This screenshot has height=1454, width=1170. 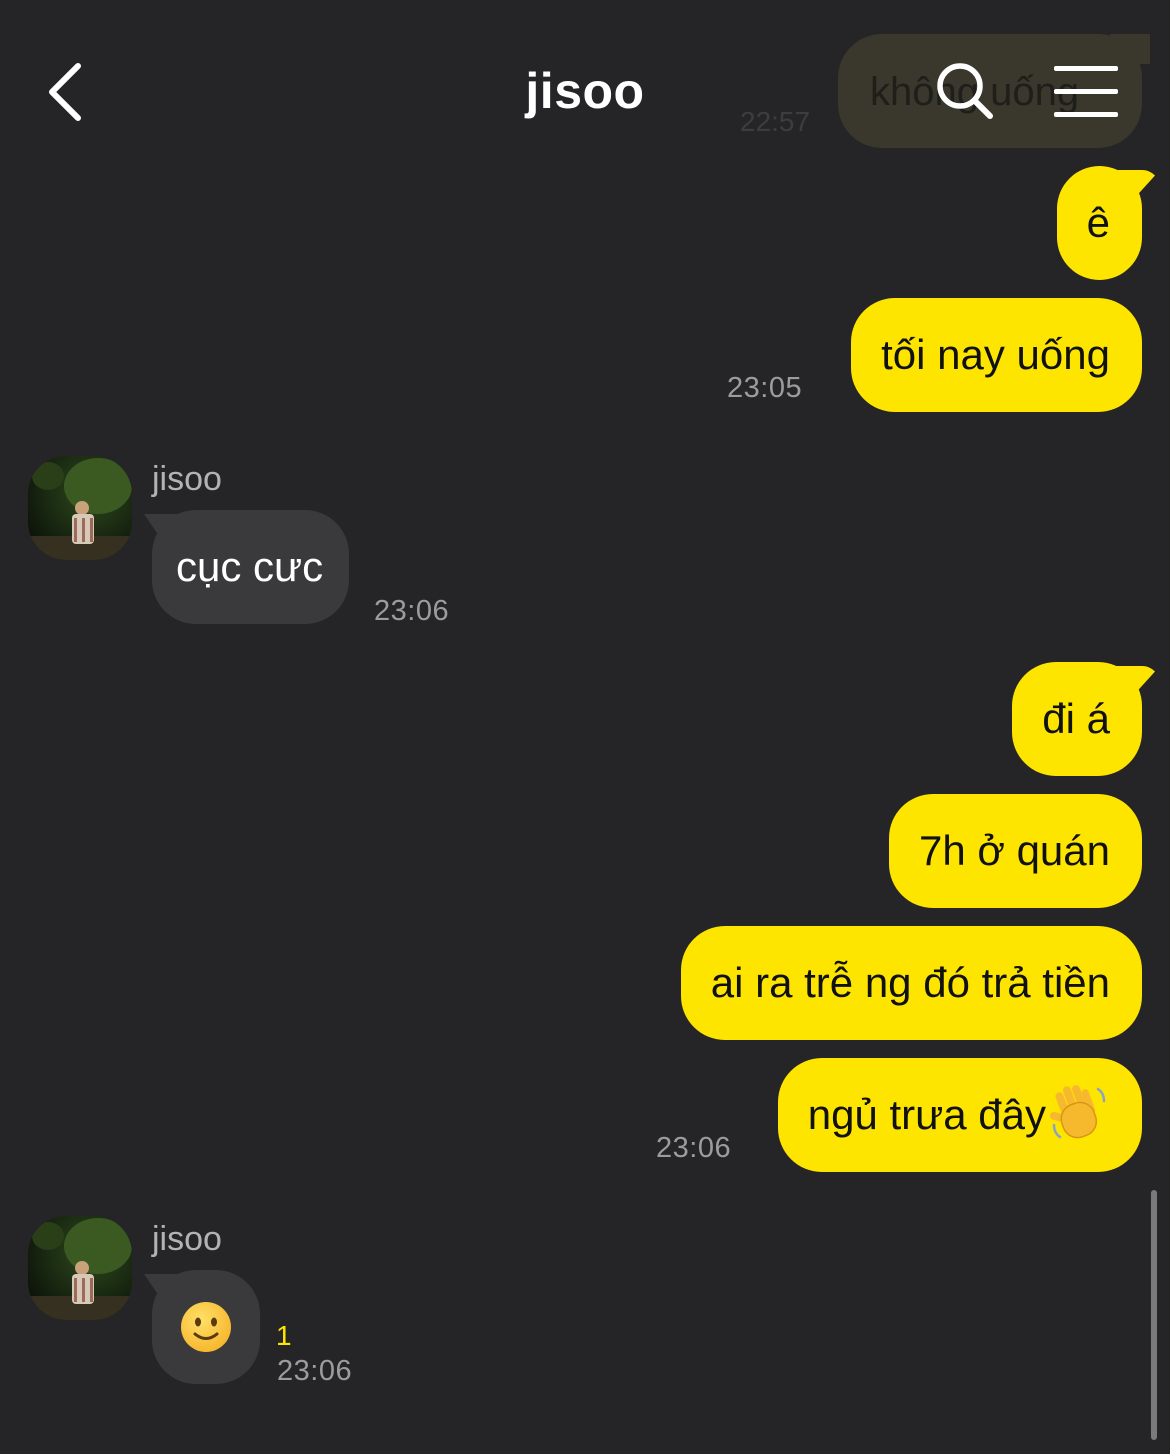 I want to click on sent-message-bubble: ngủ trưa đây, so click(x=959, y=1115).